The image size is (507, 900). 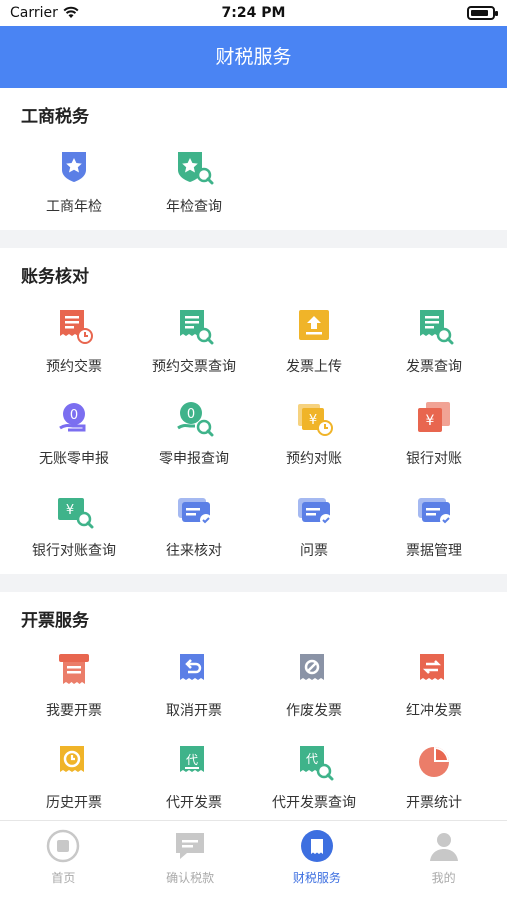 I want to click on user-icon, so click(x=444, y=846).